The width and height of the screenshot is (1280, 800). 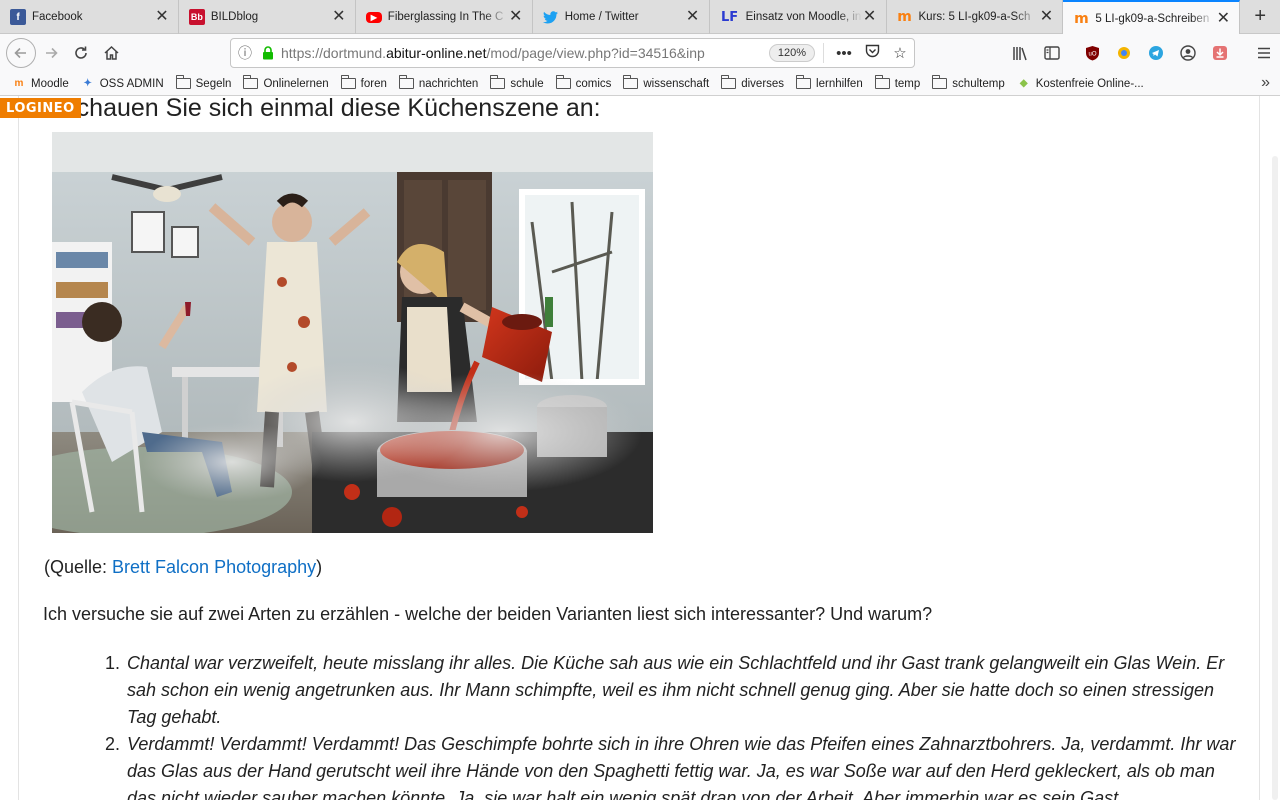 I want to click on reload-button, so click(x=81, y=53).